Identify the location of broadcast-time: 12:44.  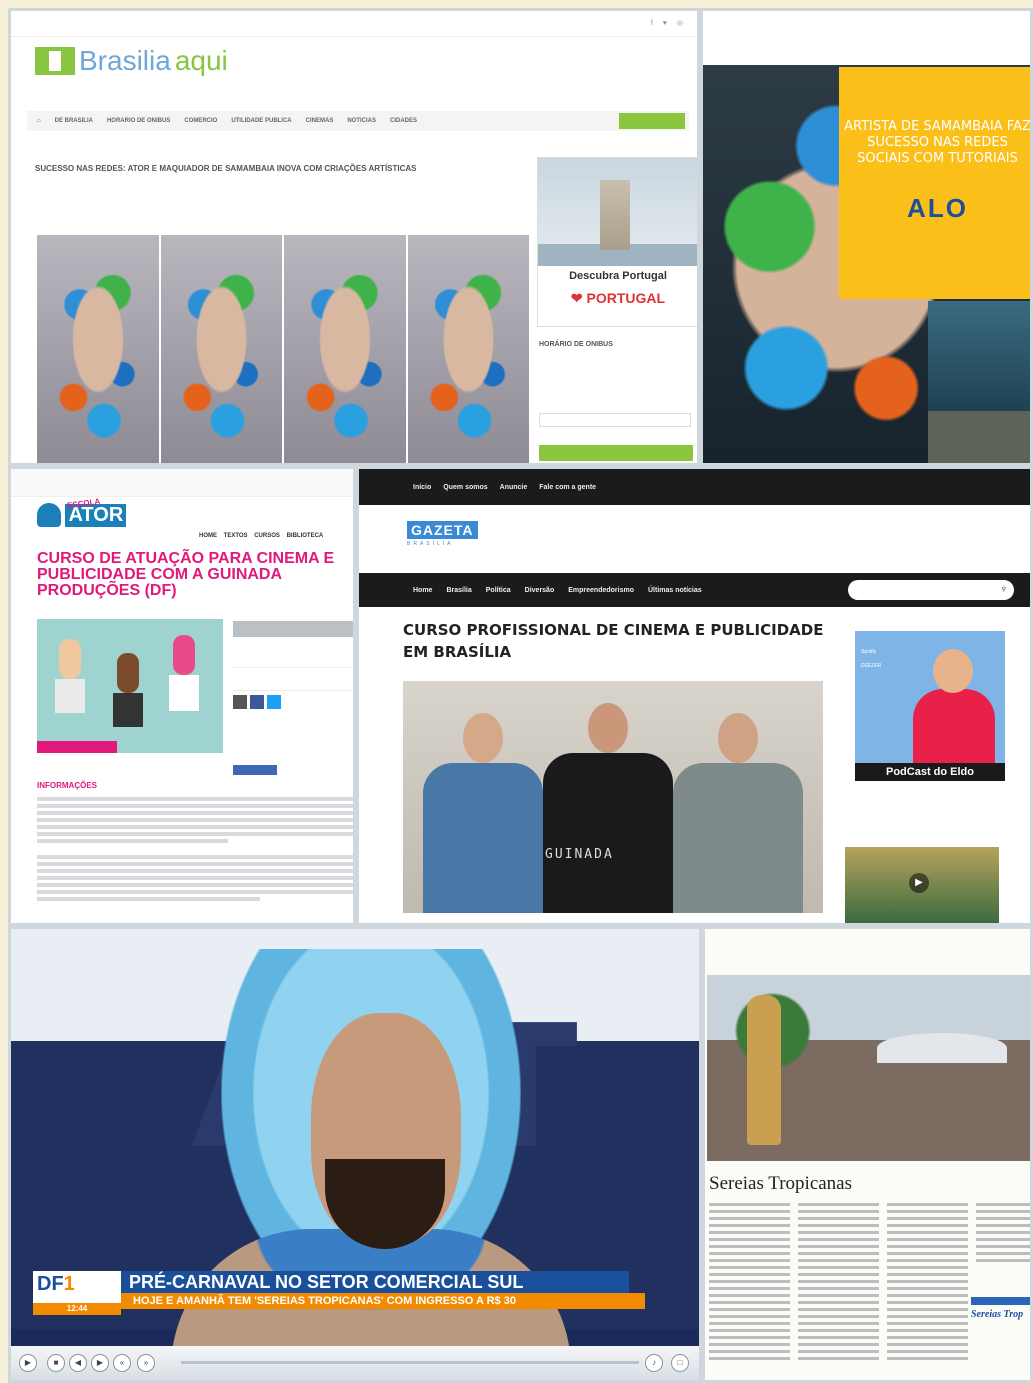
(77, 1309).